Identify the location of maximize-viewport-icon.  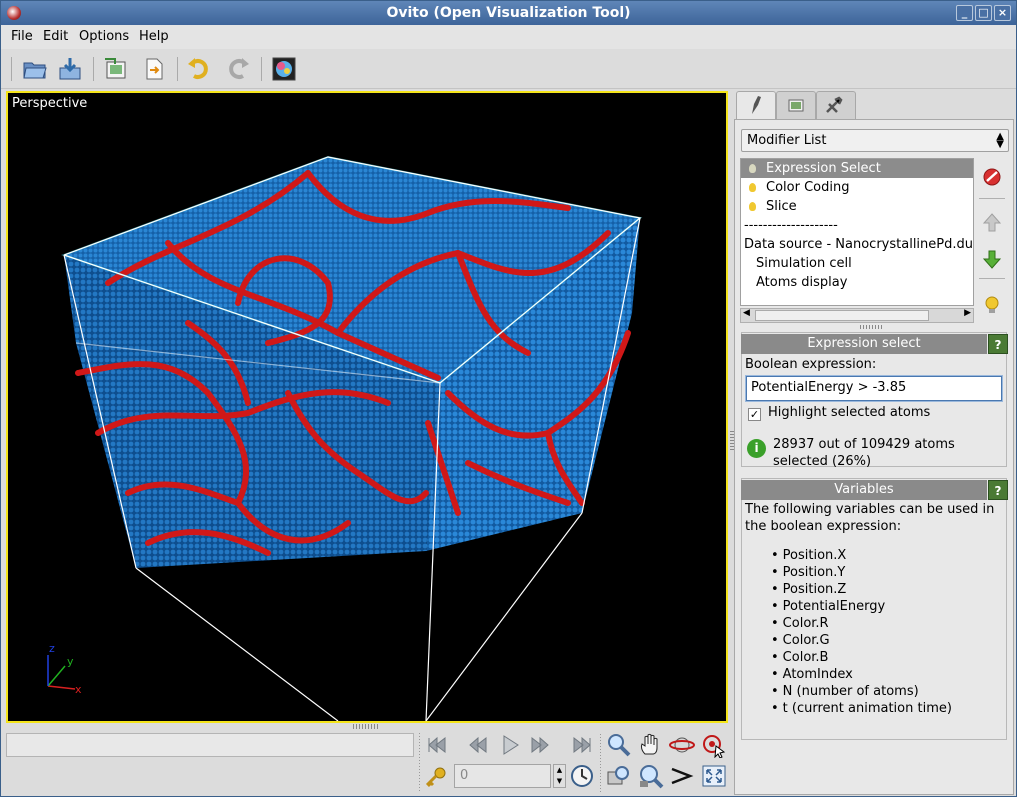
(714, 776).